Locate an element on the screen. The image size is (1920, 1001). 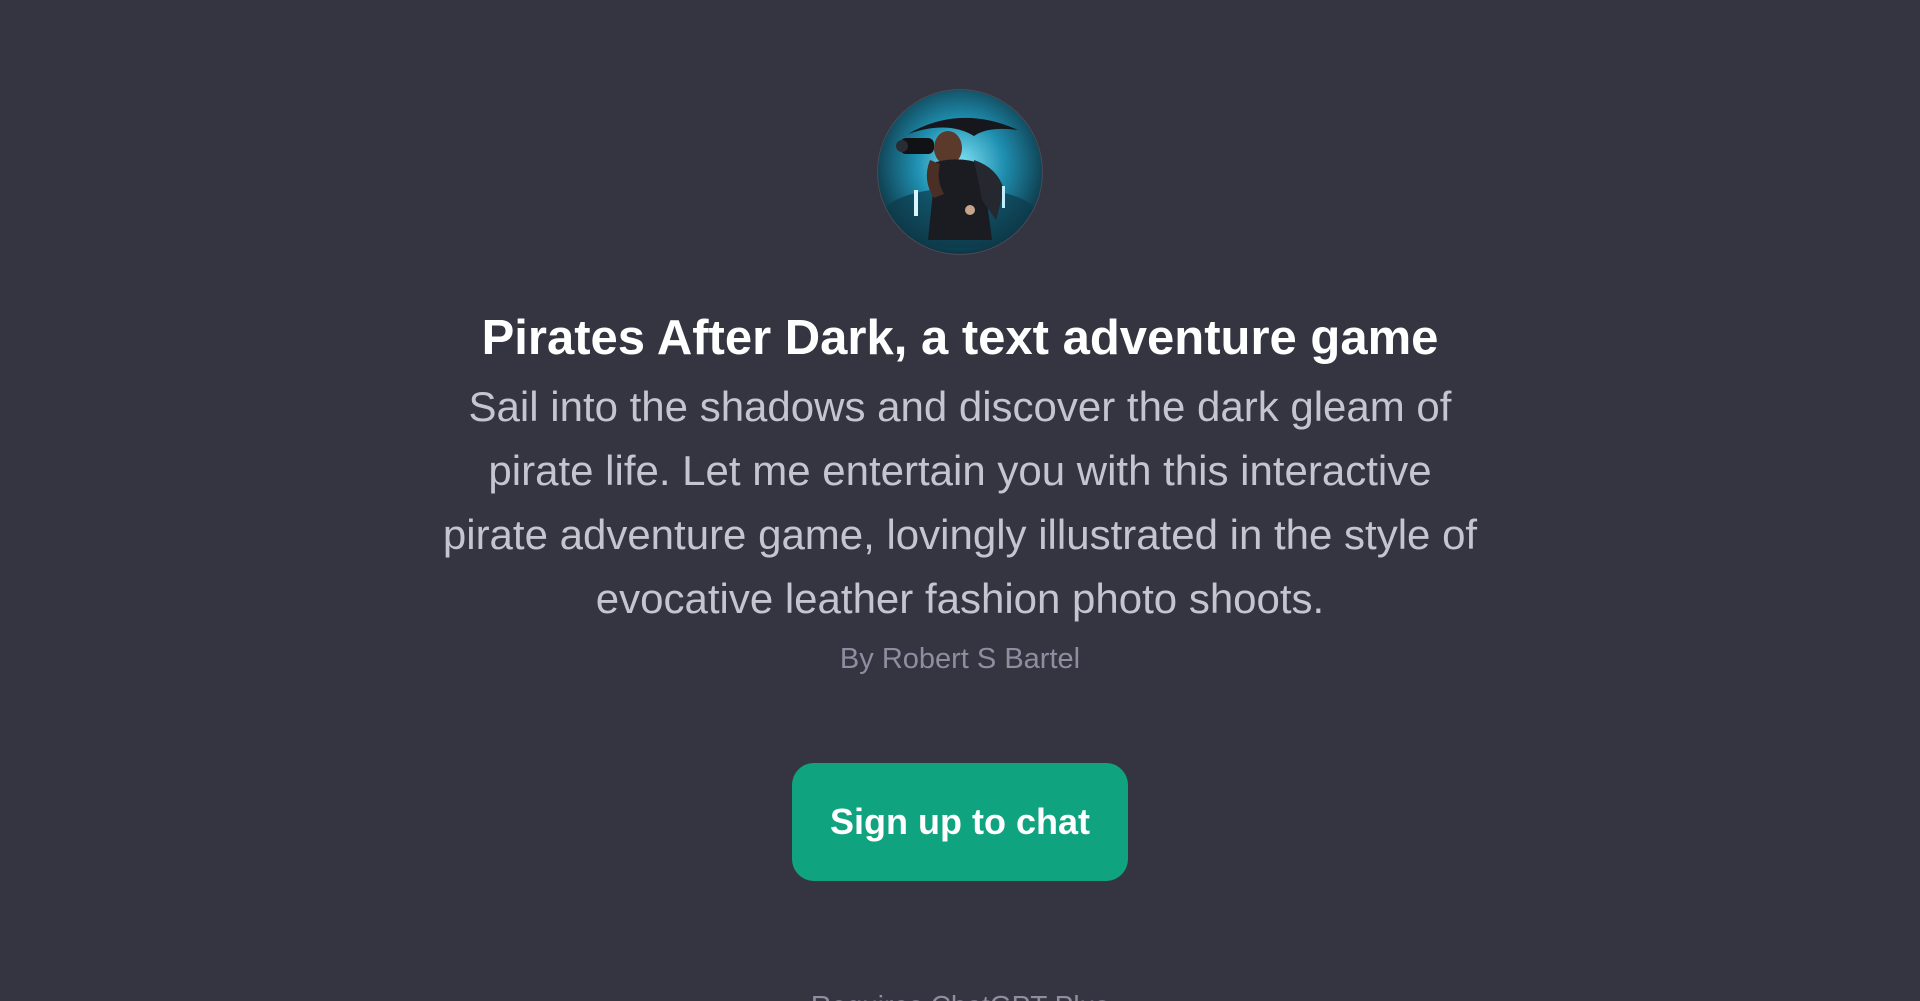
gpt-avatar is located at coordinates (960, 172).